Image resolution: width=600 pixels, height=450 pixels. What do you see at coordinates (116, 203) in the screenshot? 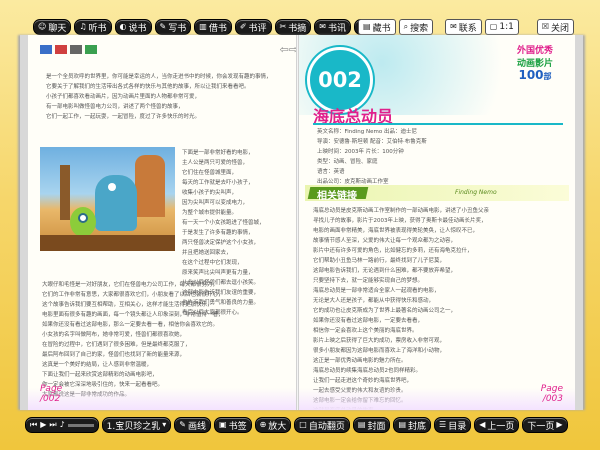
I see `monster-sulley` at bounding box center [116, 203].